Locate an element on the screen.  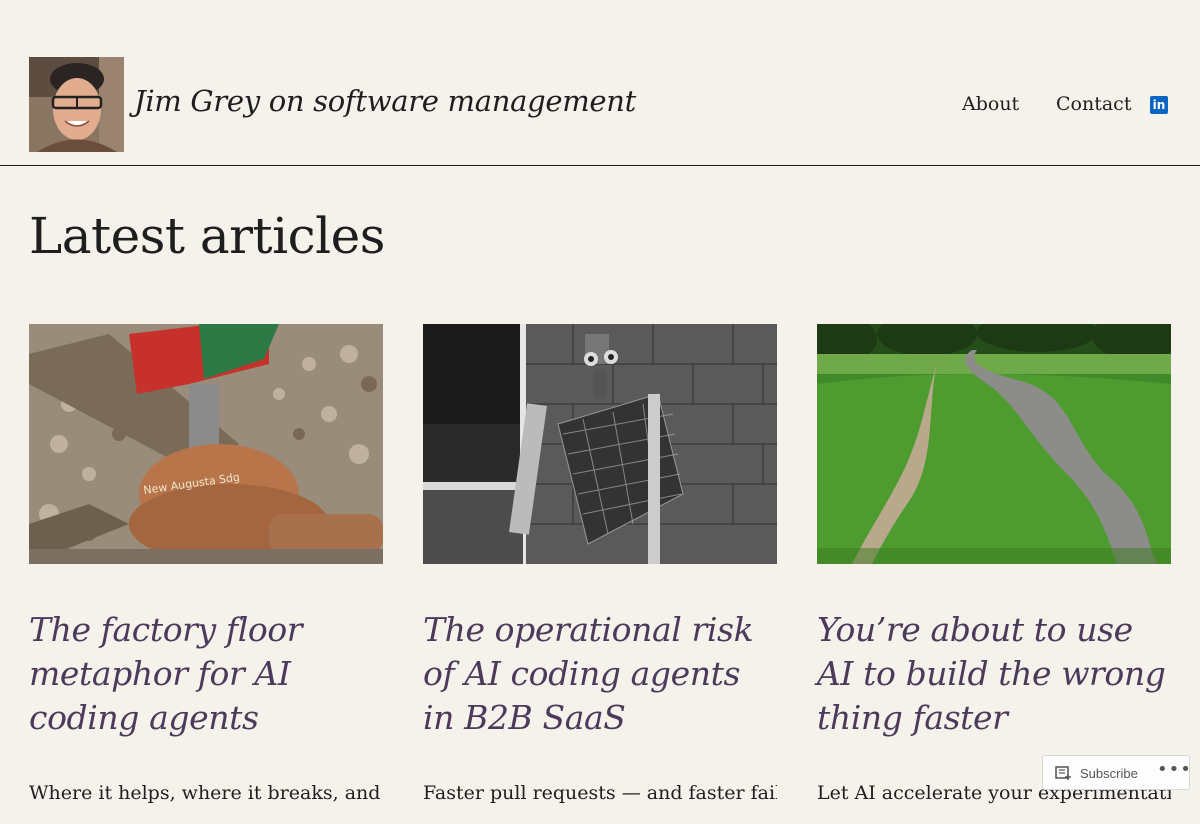
avatar is located at coordinates (76, 104).